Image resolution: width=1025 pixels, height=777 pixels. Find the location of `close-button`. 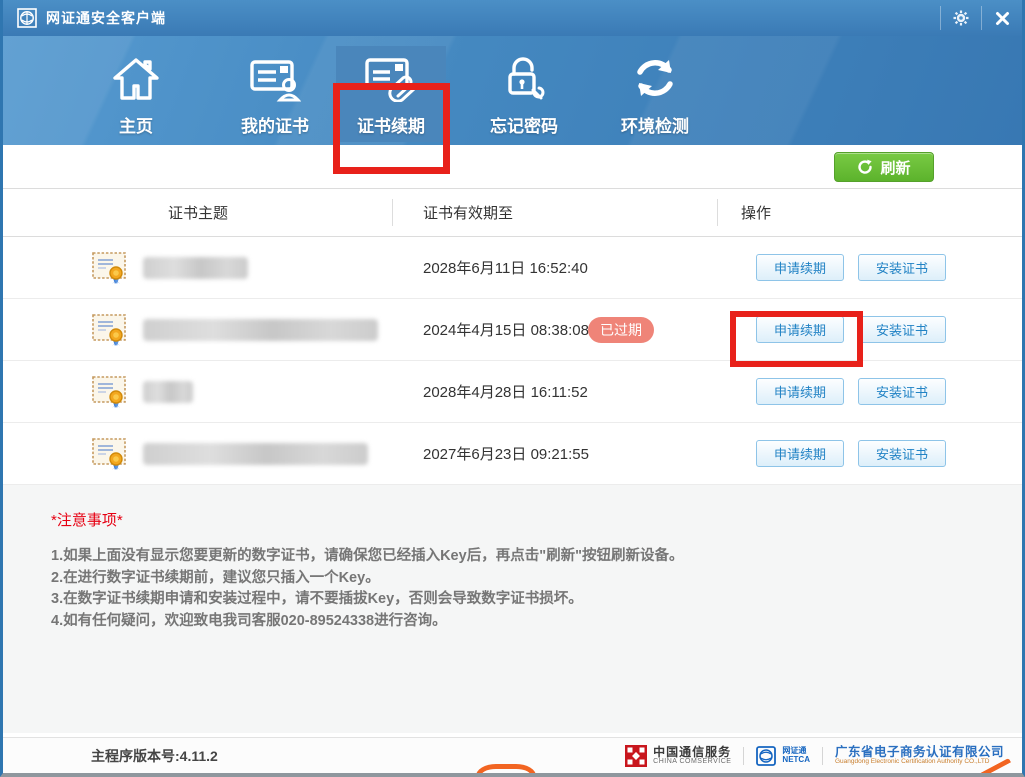

close-button is located at coordinates (1002, 18).